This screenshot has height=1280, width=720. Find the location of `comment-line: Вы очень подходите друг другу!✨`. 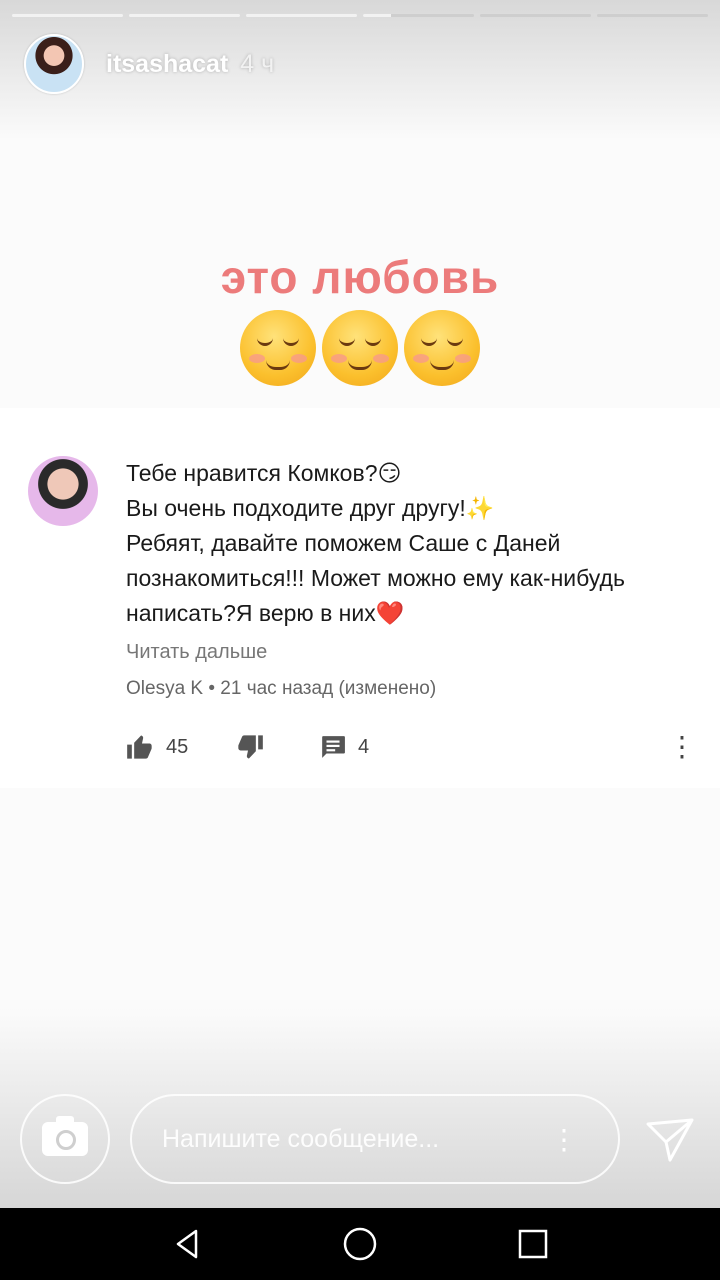

comment-line: Вы очень подходите друг другу!✨ is located at coordinates (310, 508).